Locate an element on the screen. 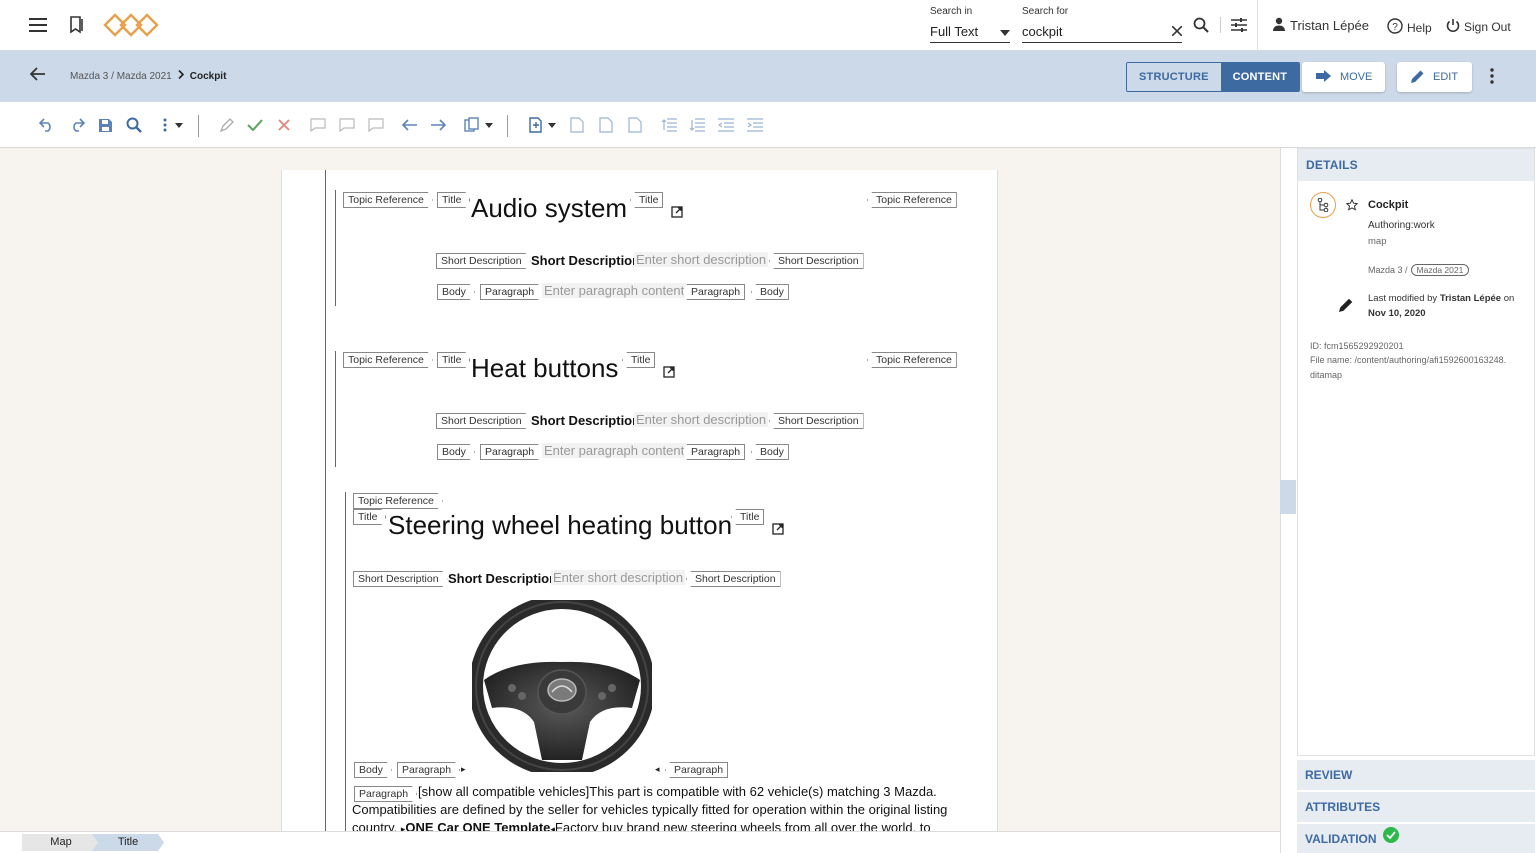 Image resolution: width=1536 pixels, height=853 pixels. comment-edit-icon is located at coordinates (347, 125).